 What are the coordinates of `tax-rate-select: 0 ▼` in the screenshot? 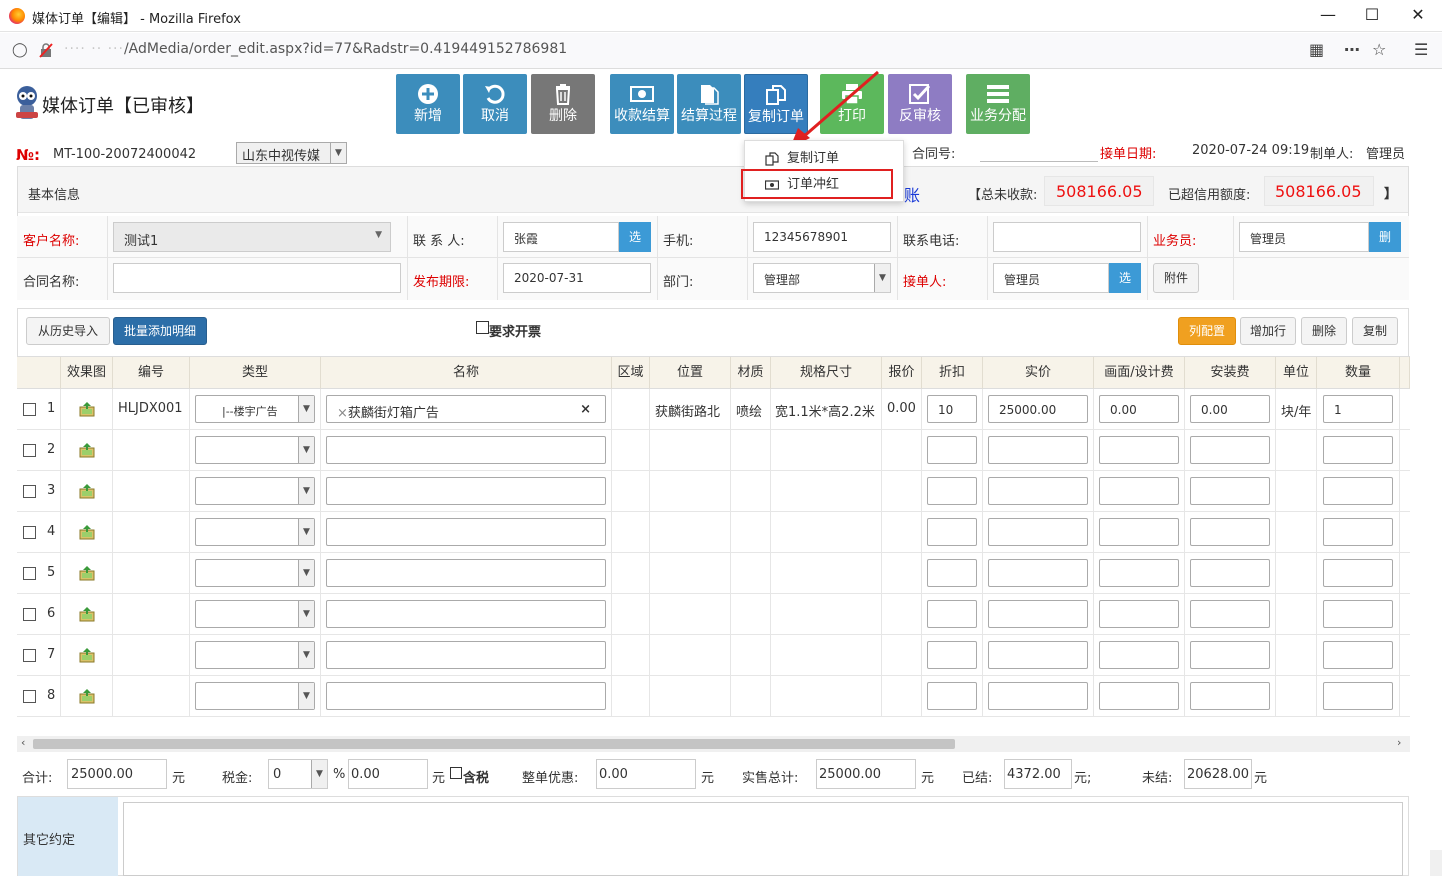 It's located at (298, 774).